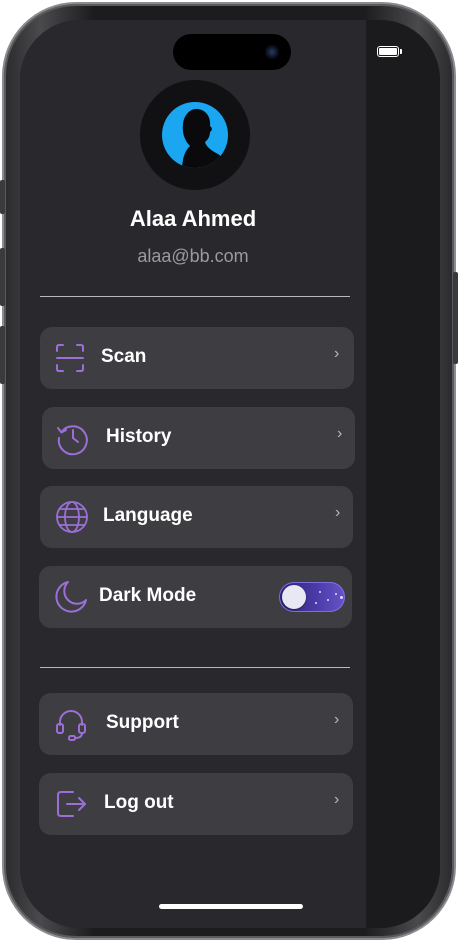  I want to click on scan-frame-icon, so click(70, 358).